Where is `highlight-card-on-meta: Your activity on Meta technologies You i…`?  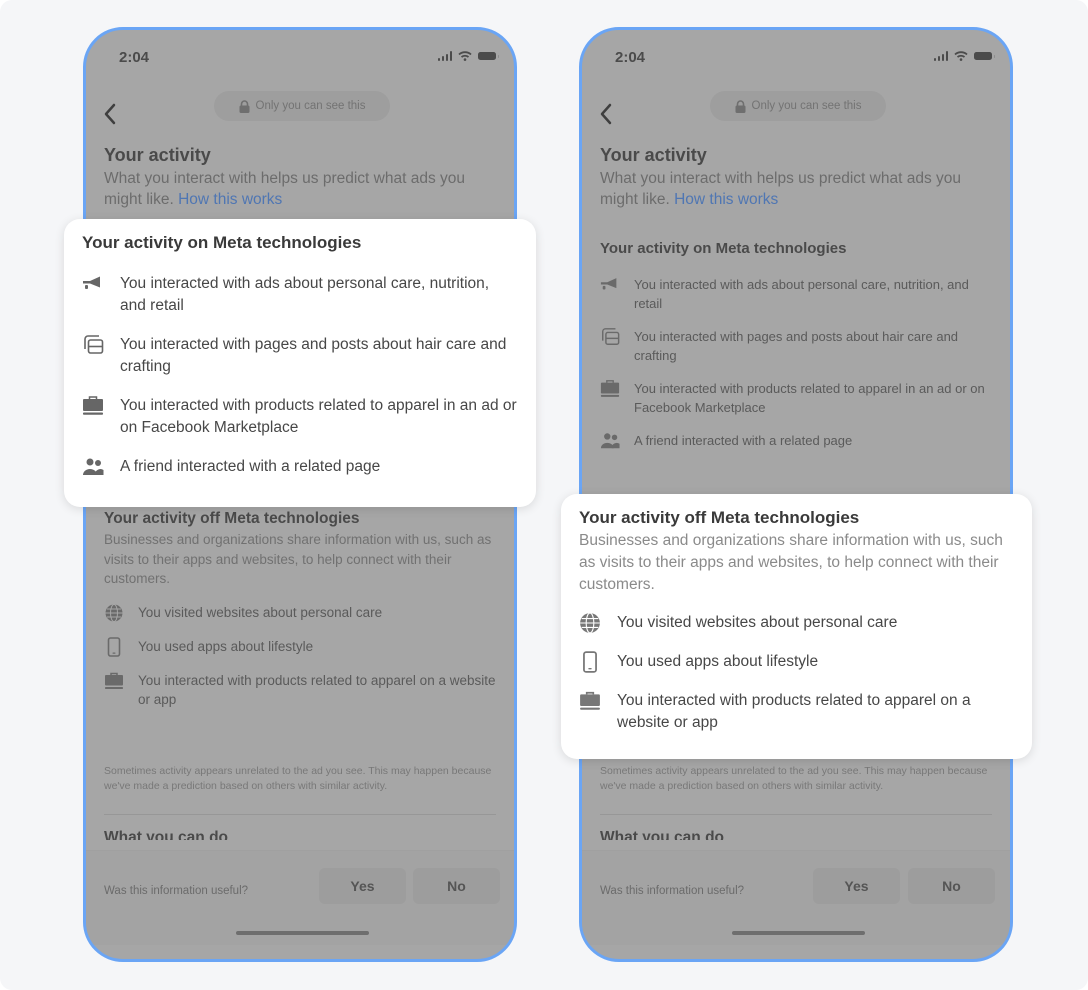
highlight-card-on-meta: Your activity on Meta technologies You i… is located at coordinates (300, 363).